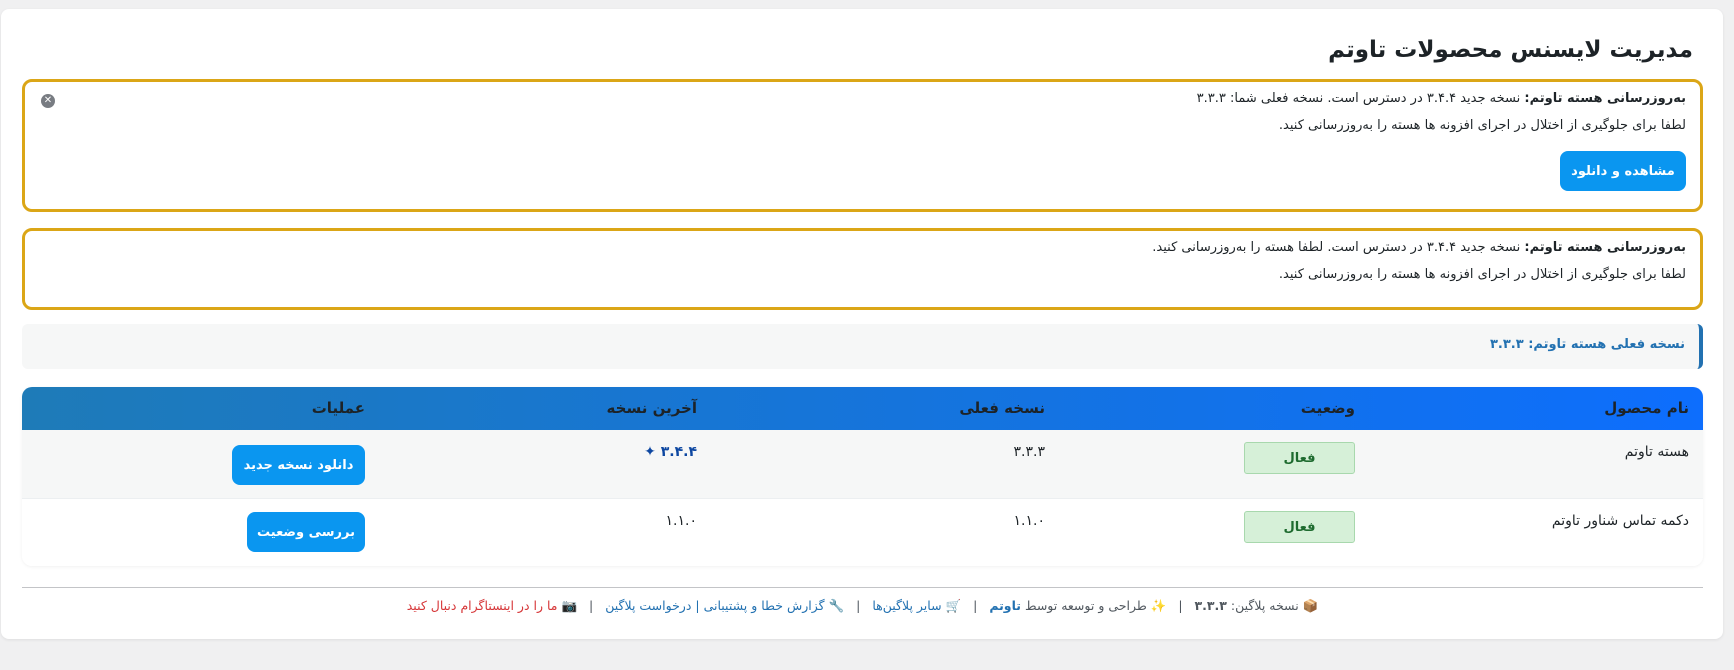 The height and width of the screenshot is (670, 1734). Describe the element at coordinates (1327, 408) in the screenshot. I see `header-status: وضعیت` at that location.